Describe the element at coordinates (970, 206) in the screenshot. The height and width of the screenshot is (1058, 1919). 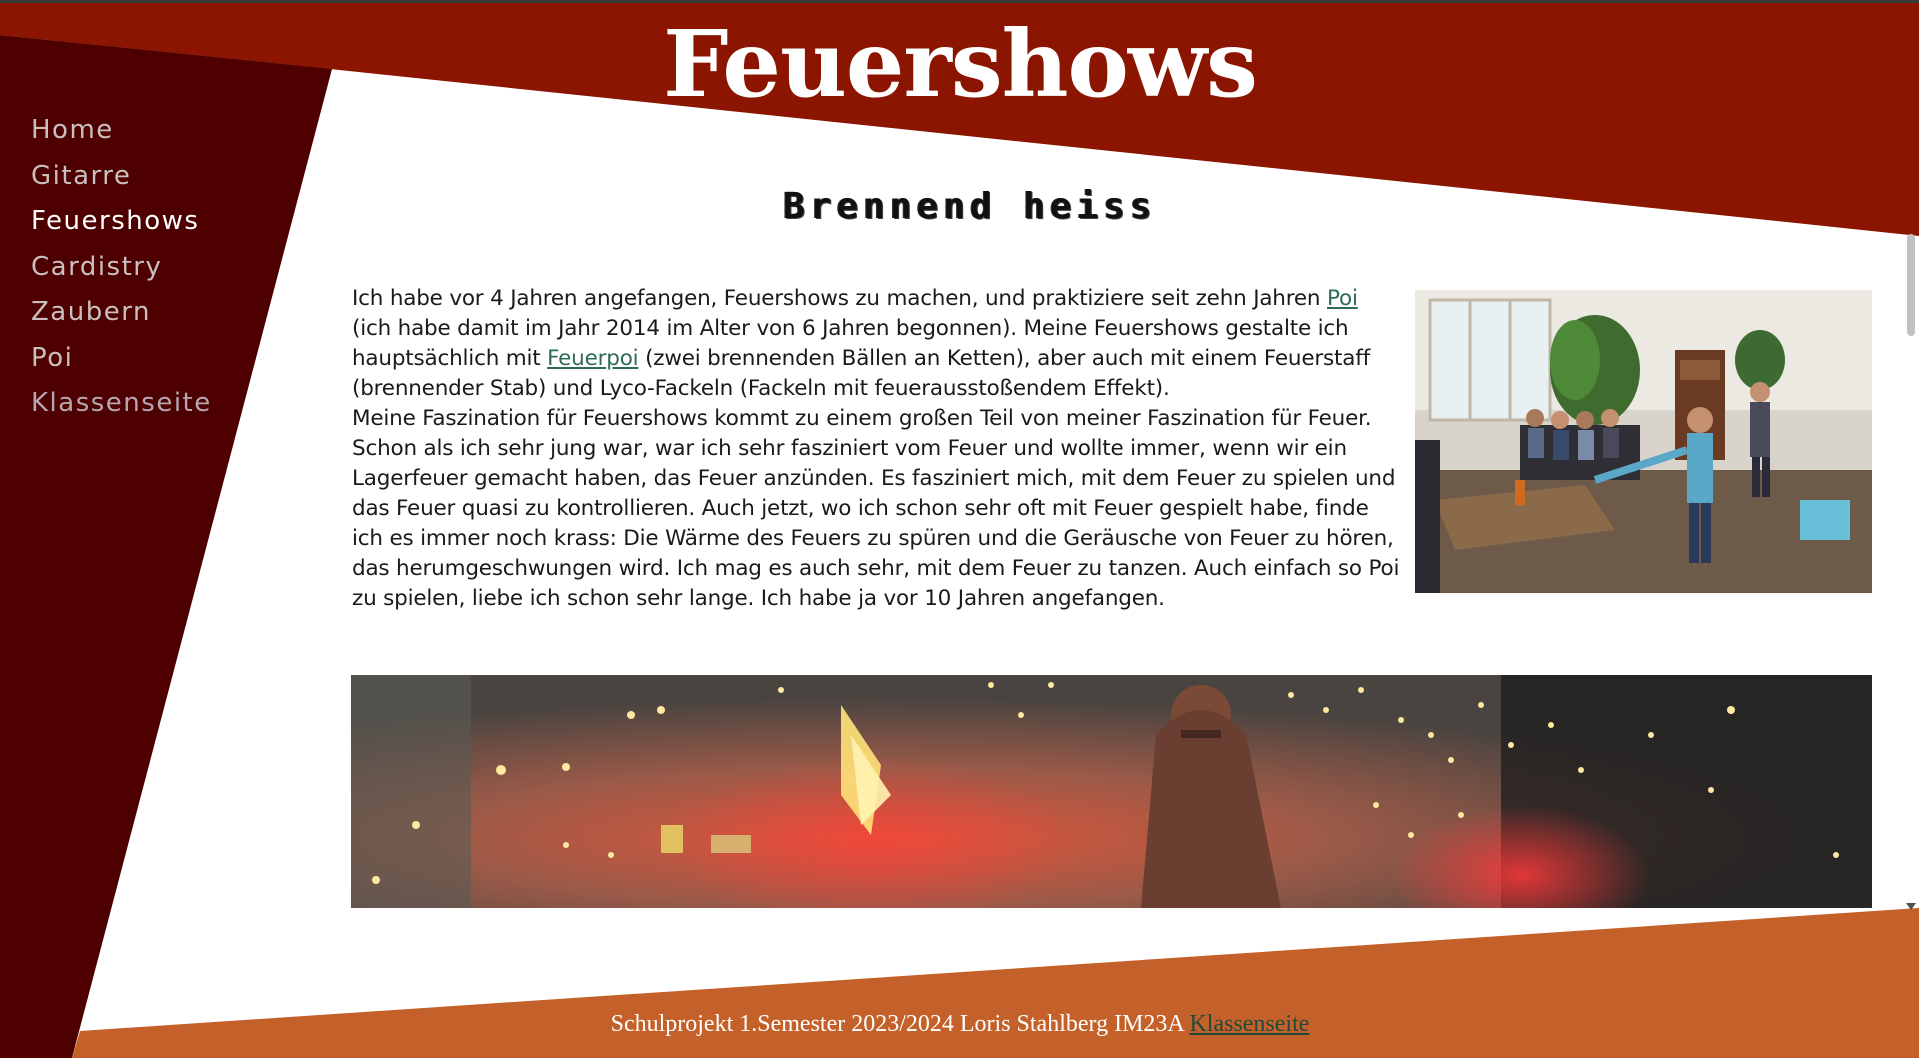
I see `page-subtitle: Brennend heiss` at that location.